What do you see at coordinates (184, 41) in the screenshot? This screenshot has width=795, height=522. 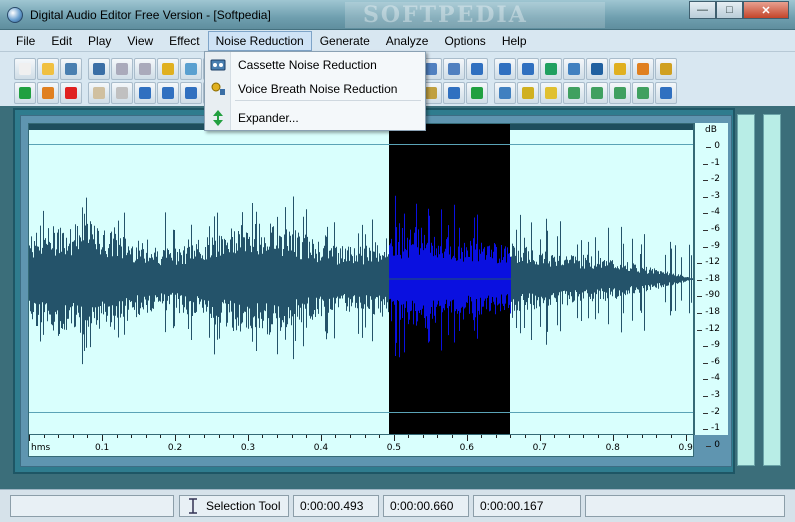 I see `menu-effect: Effect` at bounding box center [184, 41].